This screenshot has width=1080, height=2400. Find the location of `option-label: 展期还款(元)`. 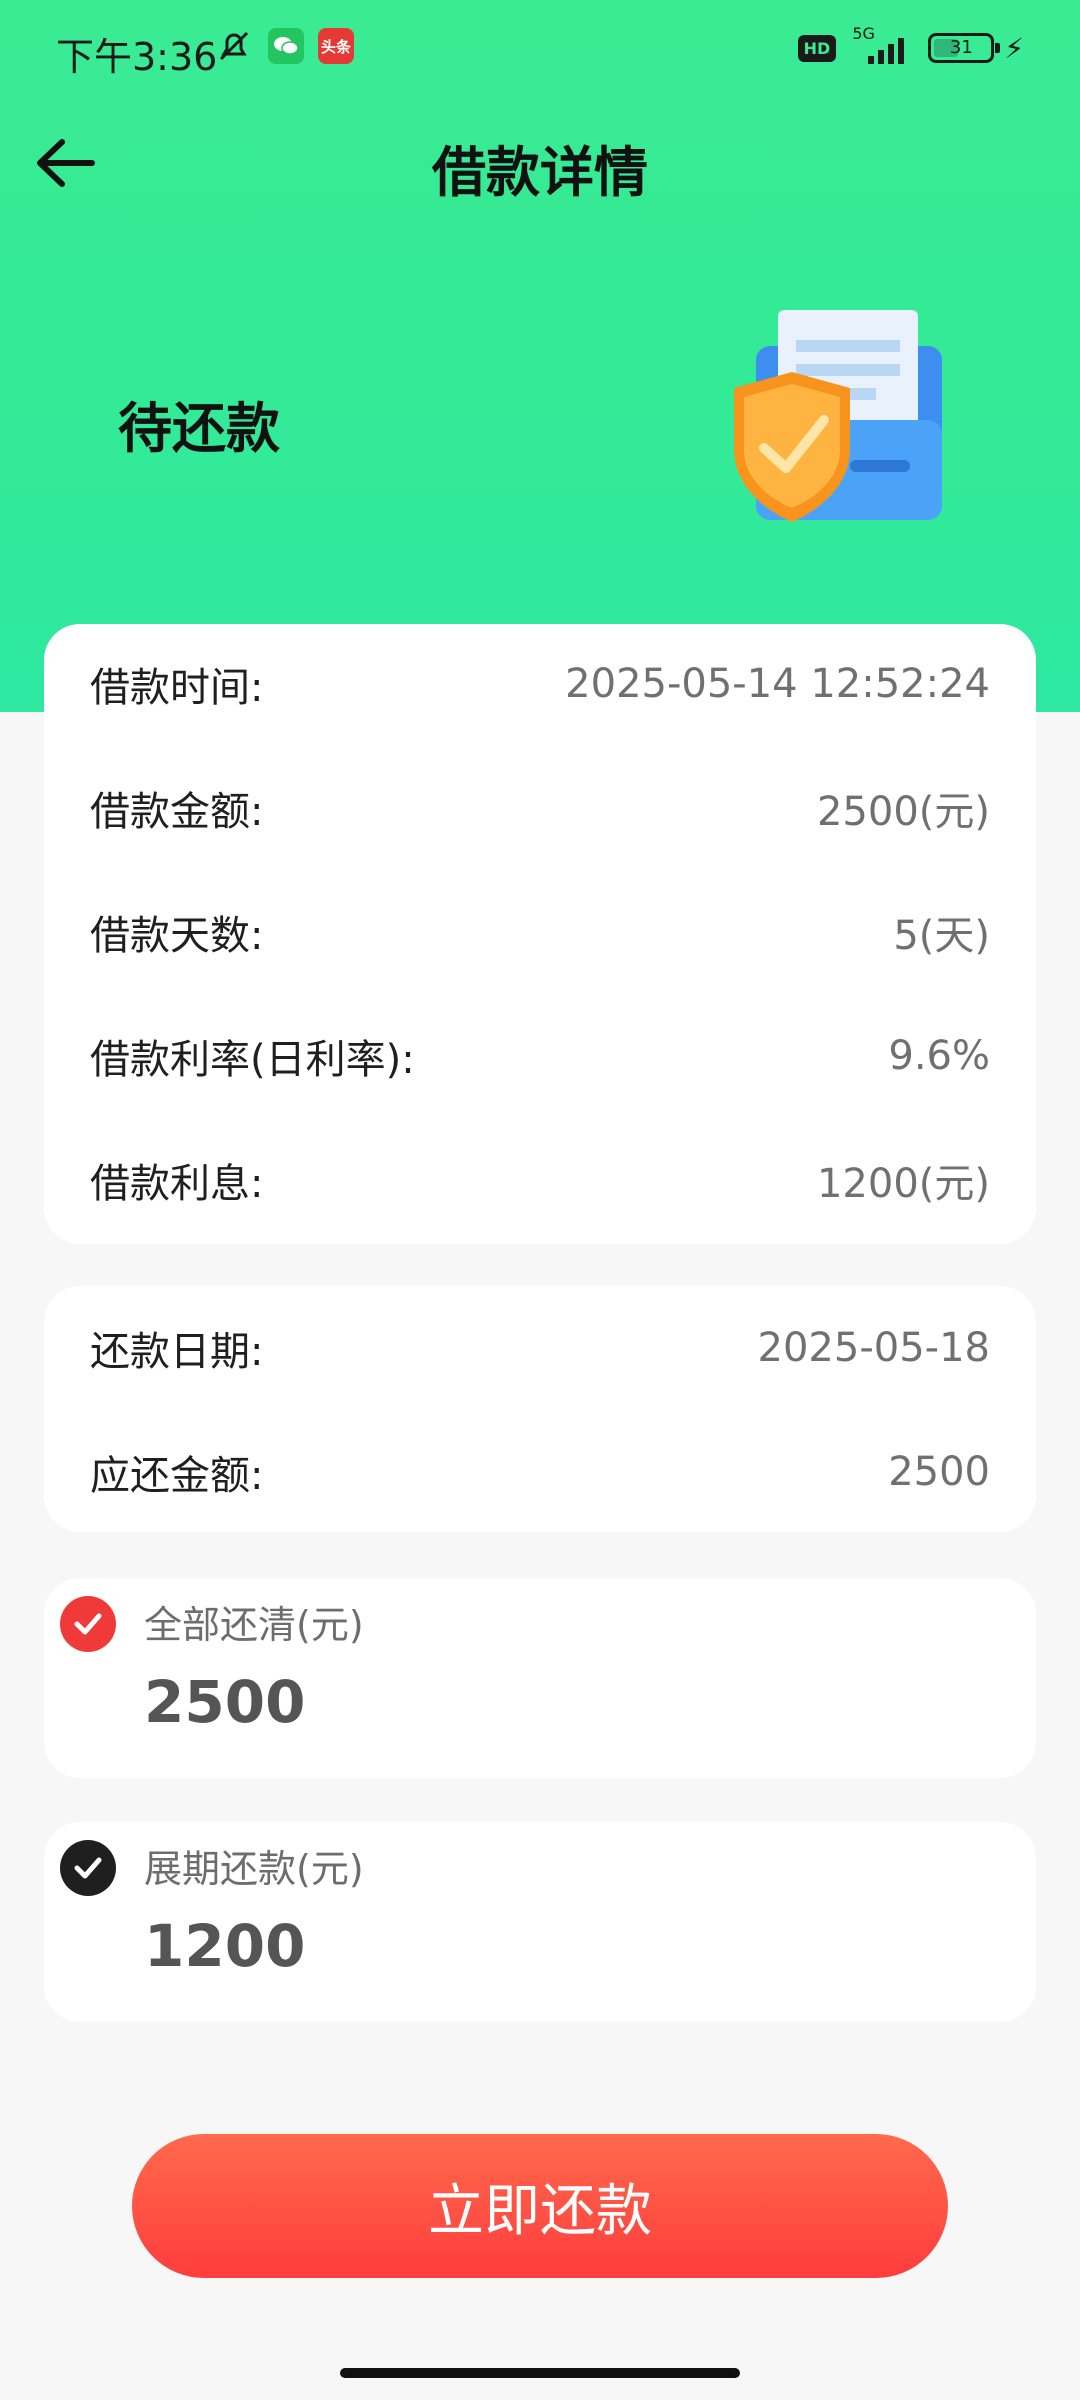

option-label: 展期还款(元) is located at coordinates (254, 1869).